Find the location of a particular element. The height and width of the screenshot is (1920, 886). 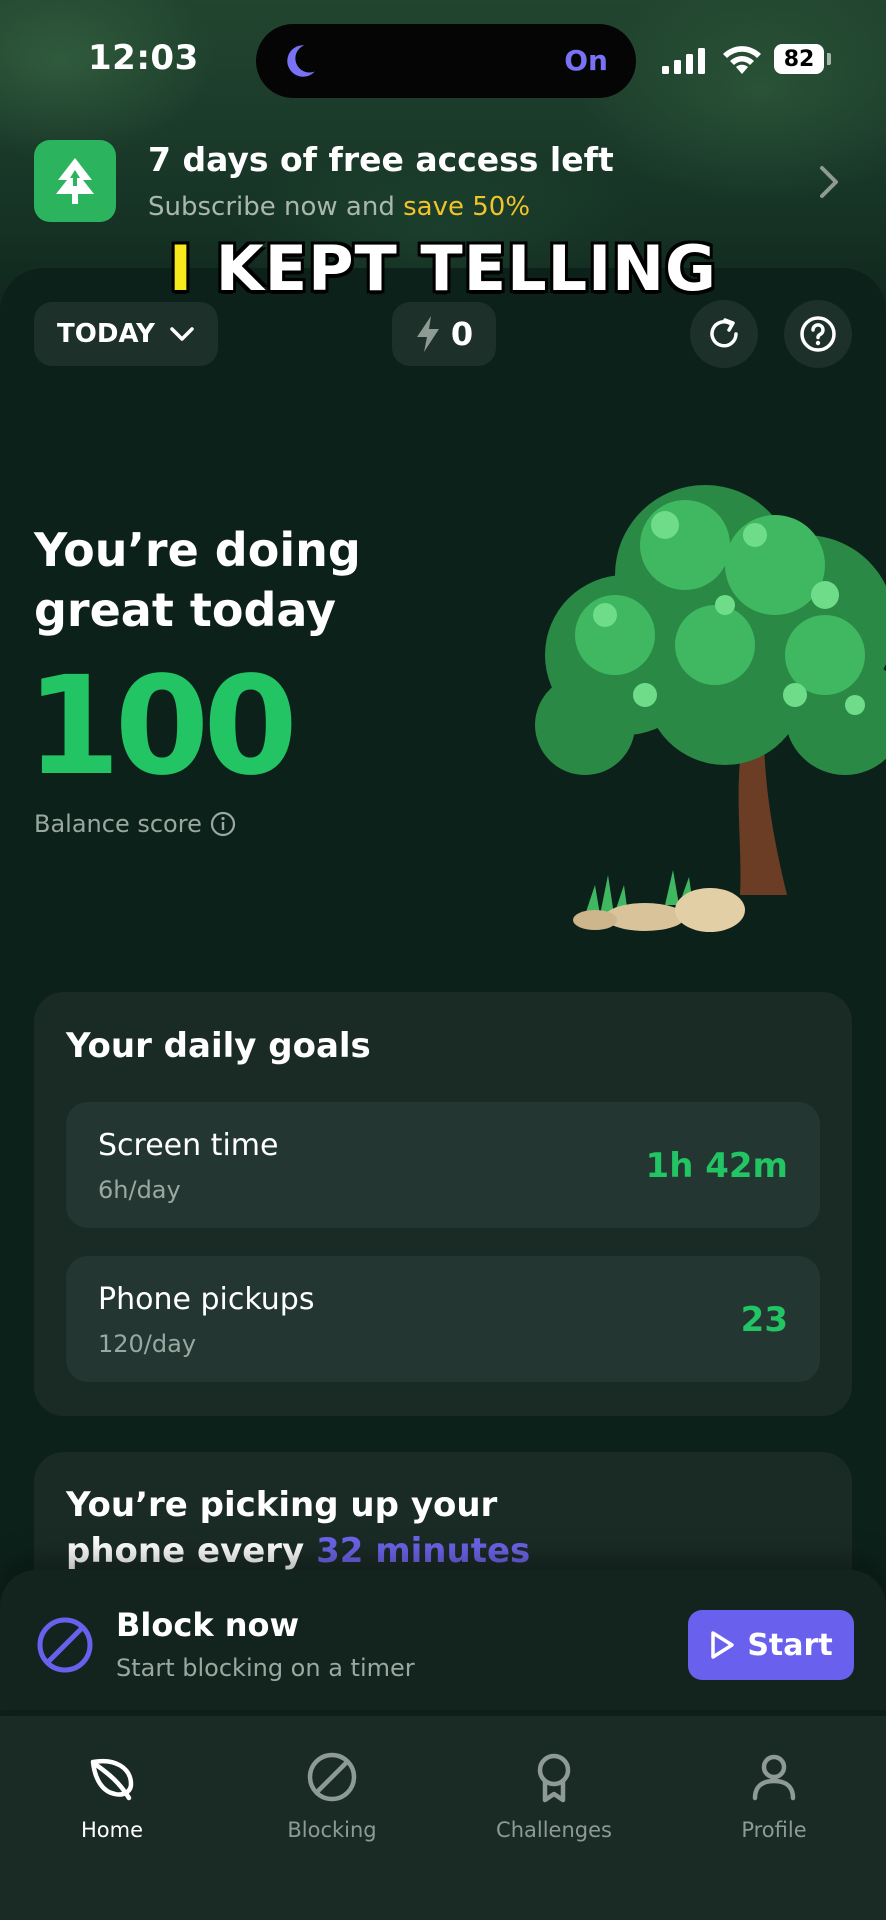

chevron-right-icon is located at coordinates (829, 182).